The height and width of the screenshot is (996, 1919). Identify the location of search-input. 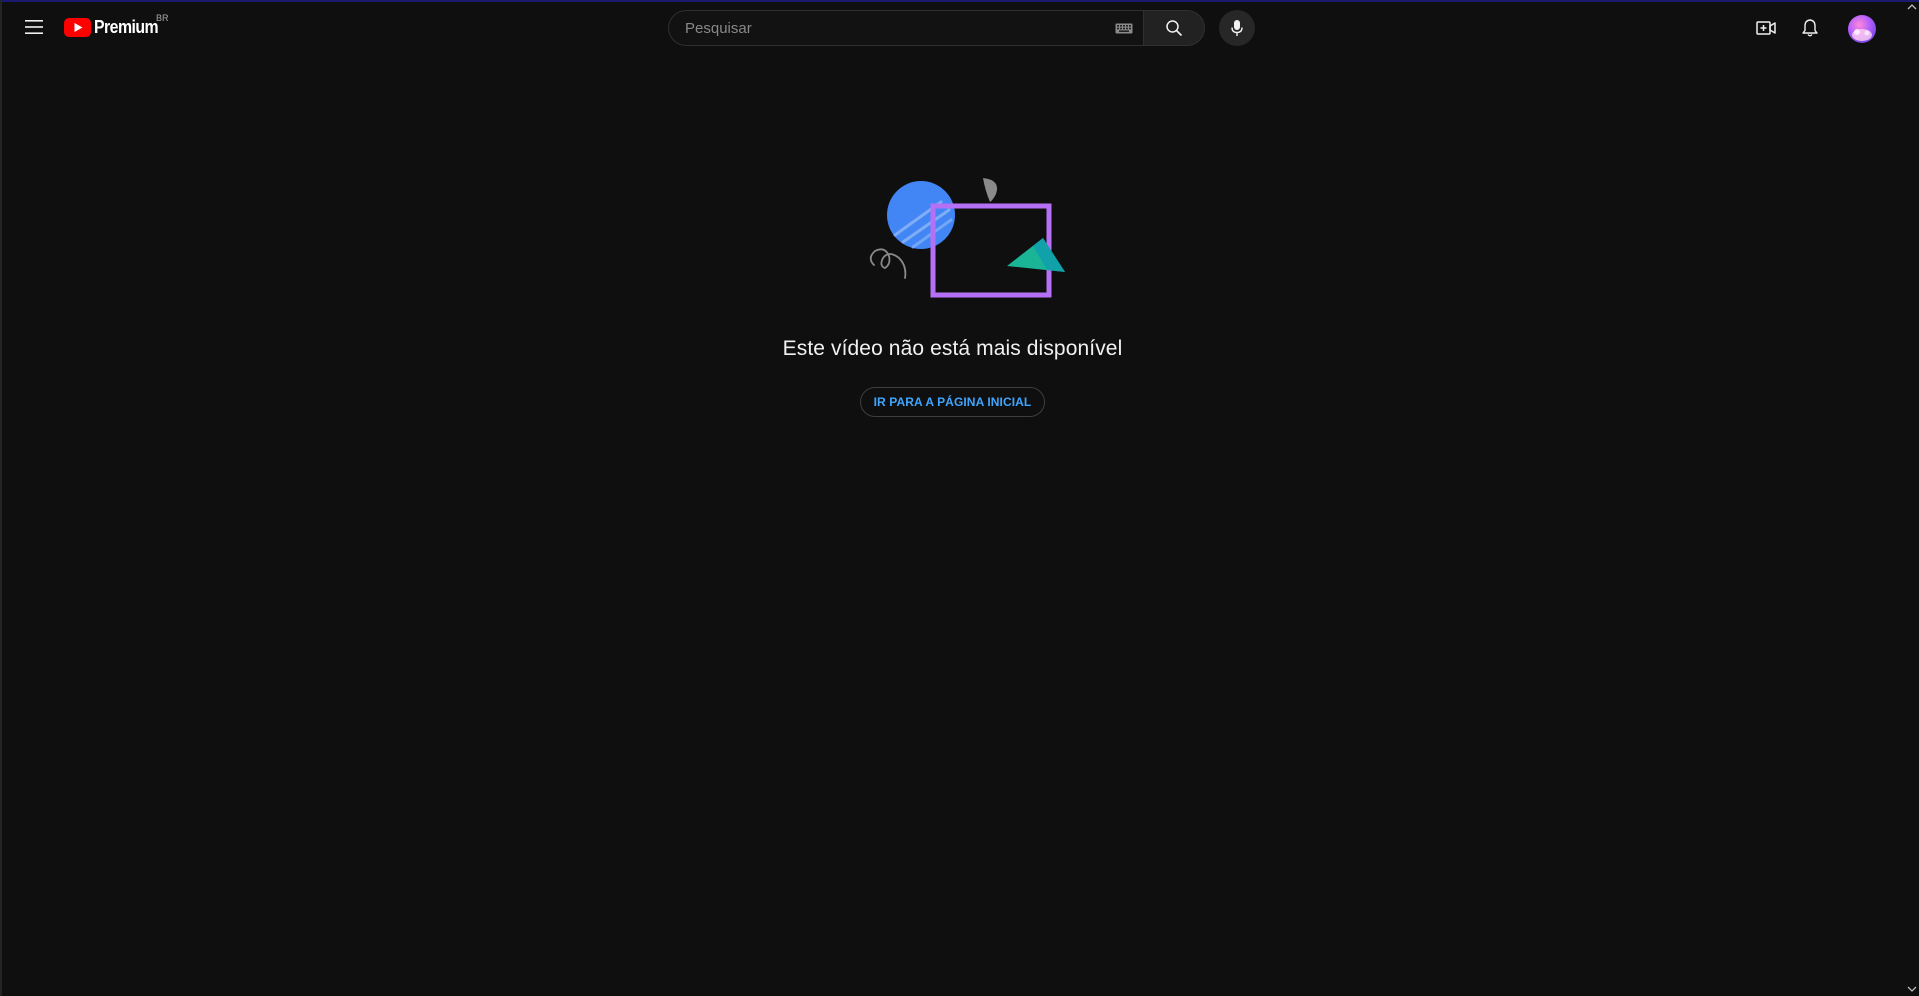
(896, 28).